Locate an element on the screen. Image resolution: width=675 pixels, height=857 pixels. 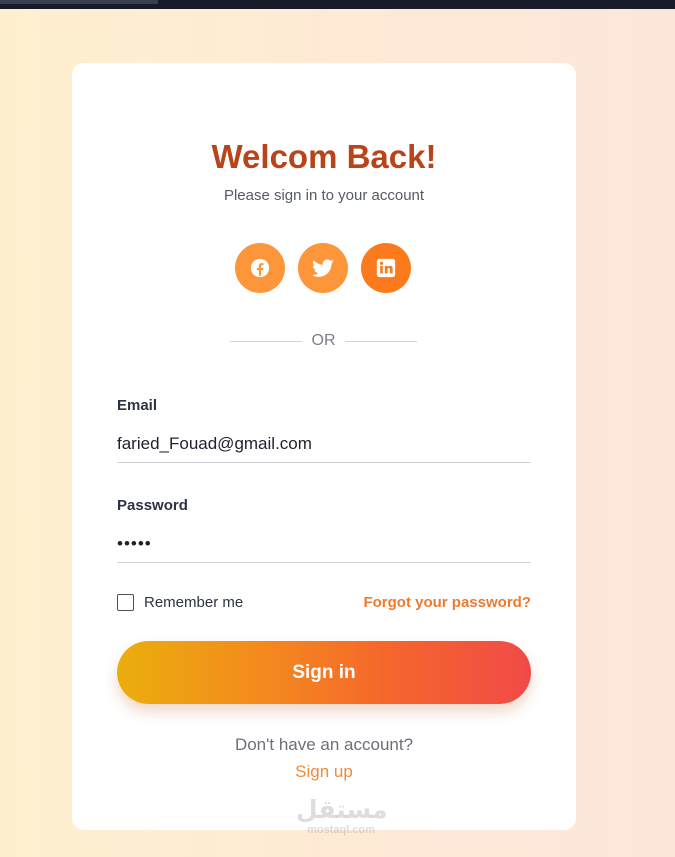
social-login-group is located at coordinates (325, 268).